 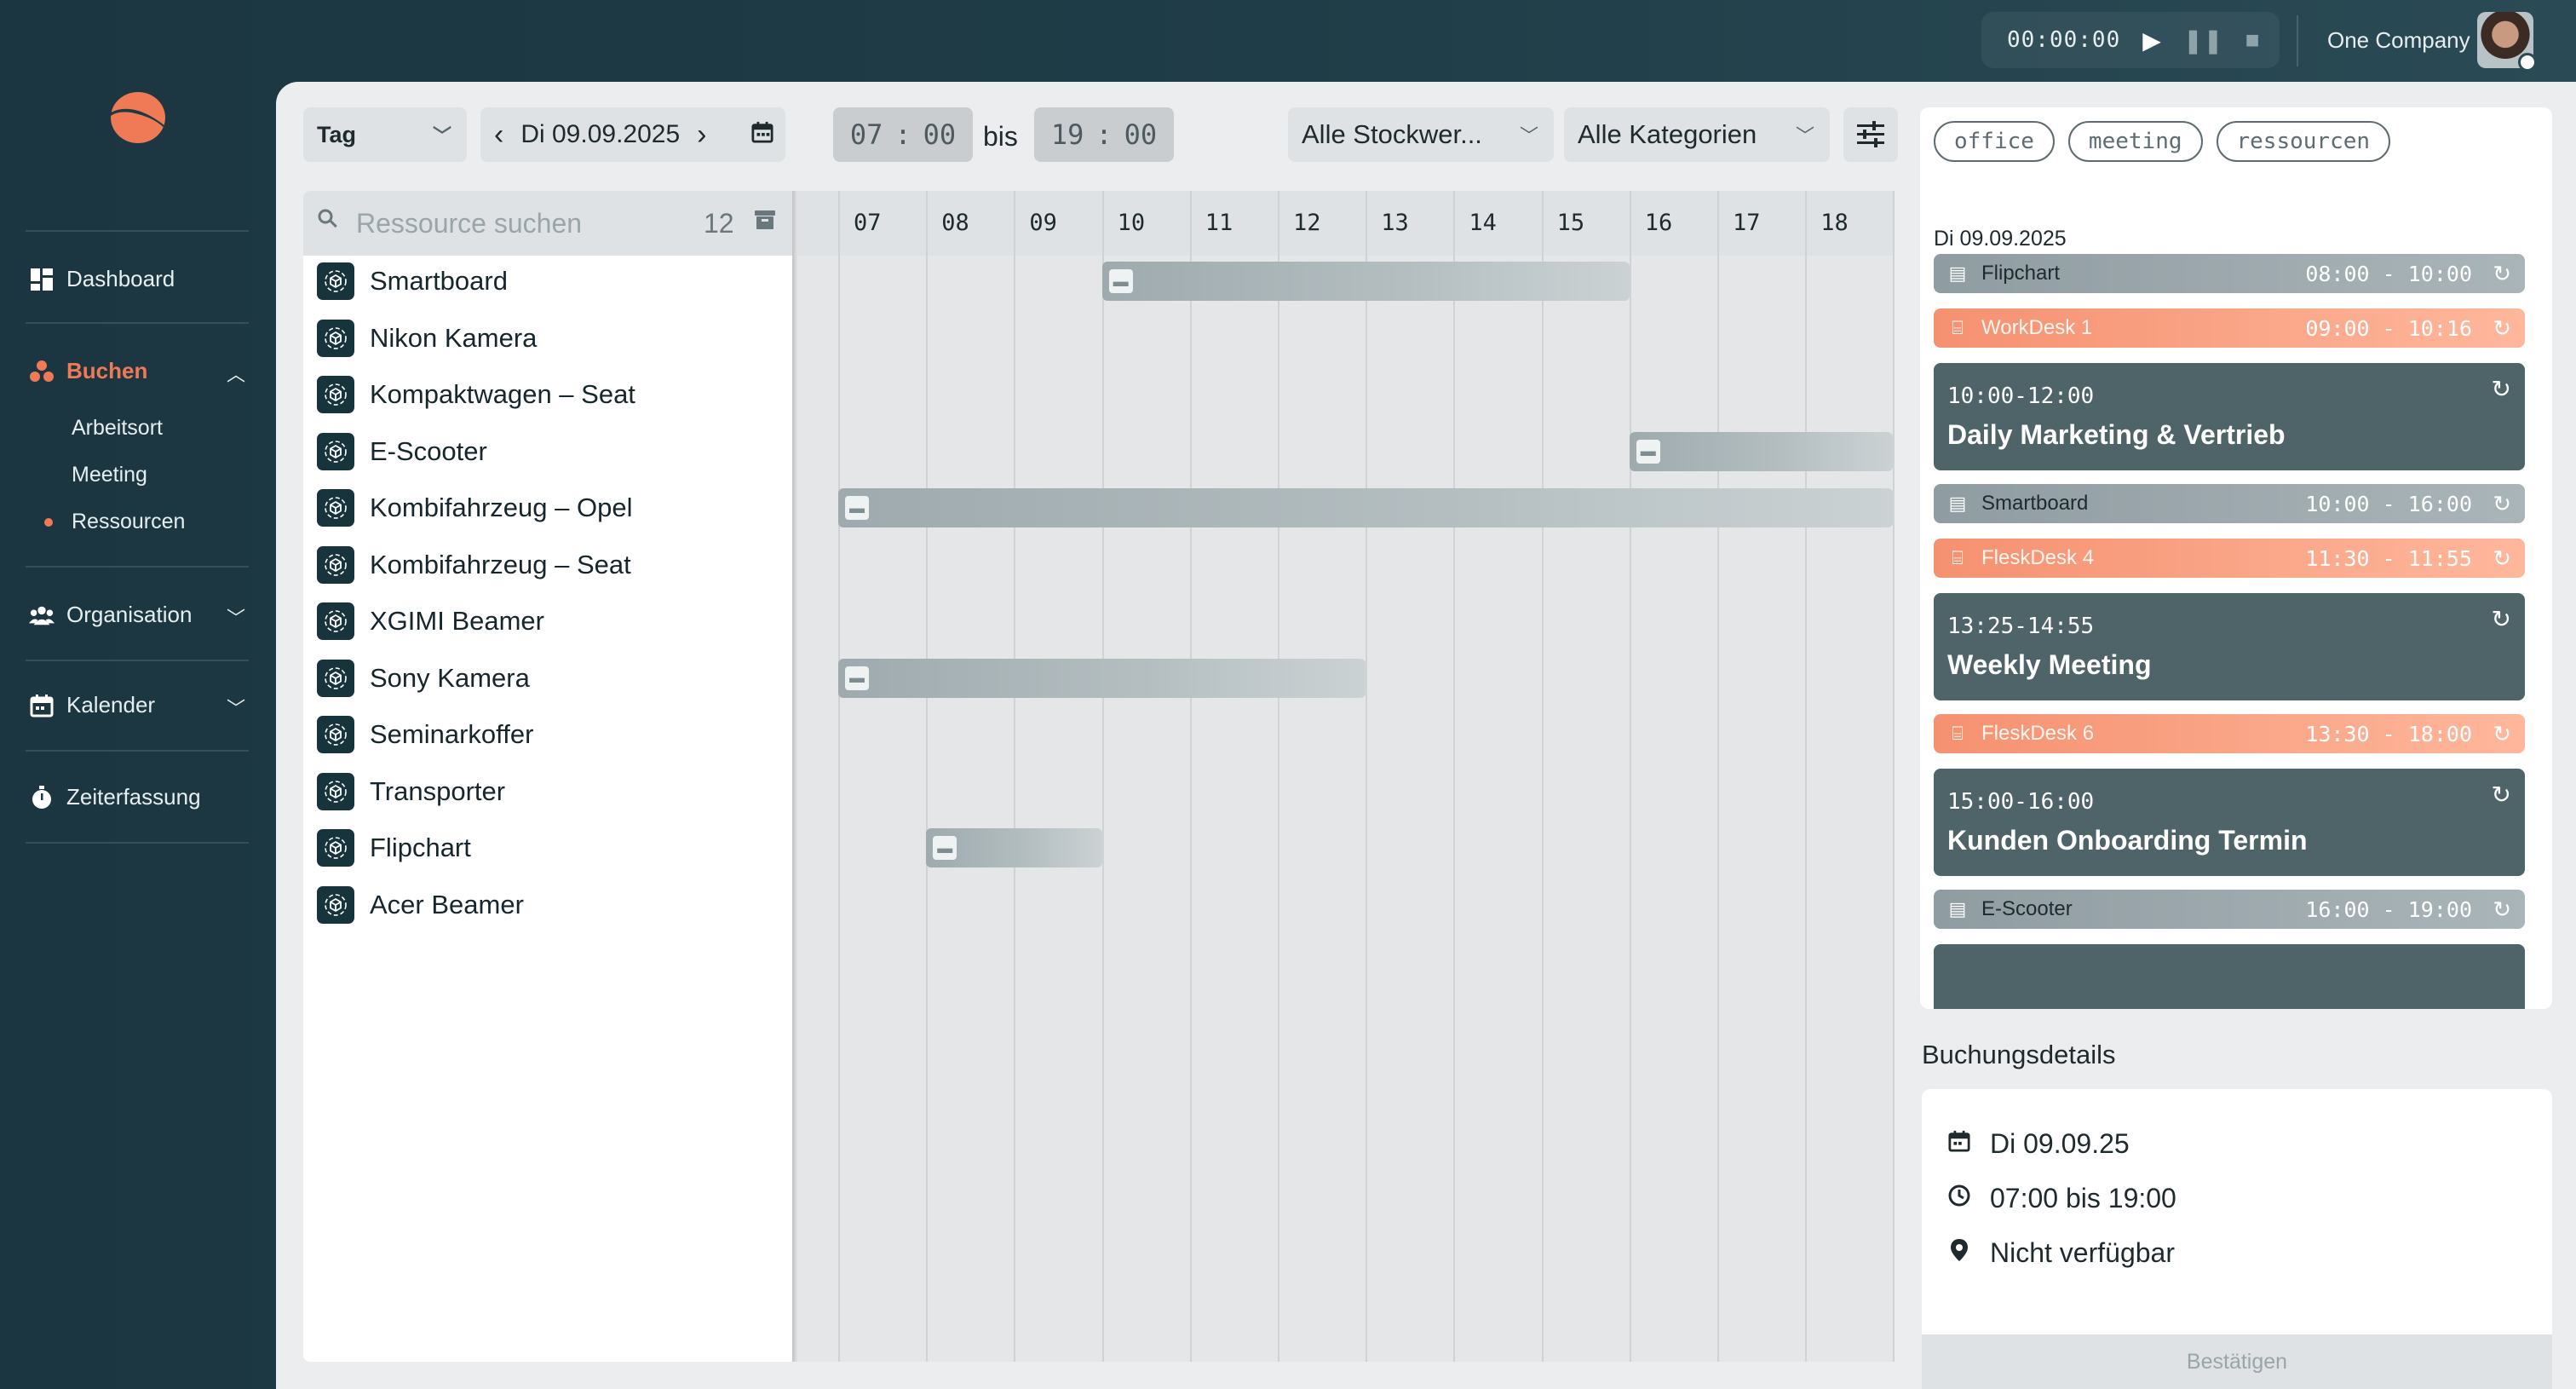 What do you see at coordinates (1958, 733) in the screenshot?
I see `desk-icon: ⌸` at bounding box center [1958, 733].